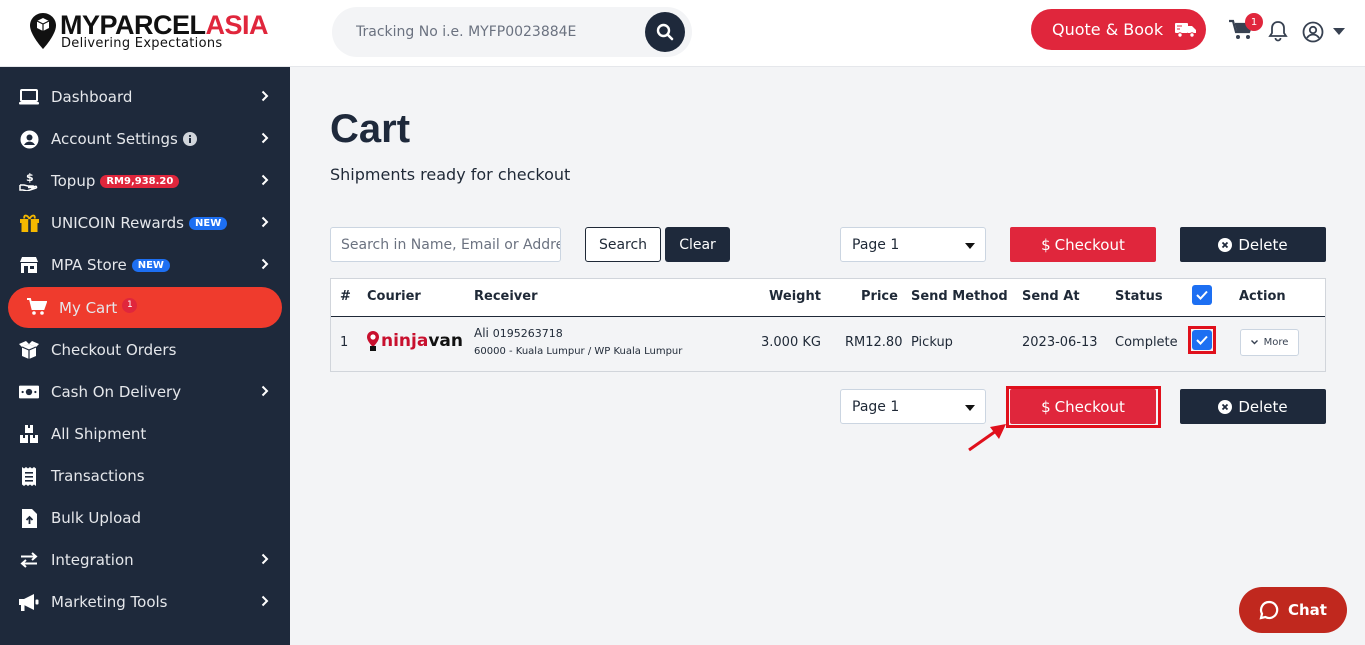  What do you see at coordinates (876, 244) in the screenshot?
I see `page-select-value: Page 1` at bounding box center [876, 244].